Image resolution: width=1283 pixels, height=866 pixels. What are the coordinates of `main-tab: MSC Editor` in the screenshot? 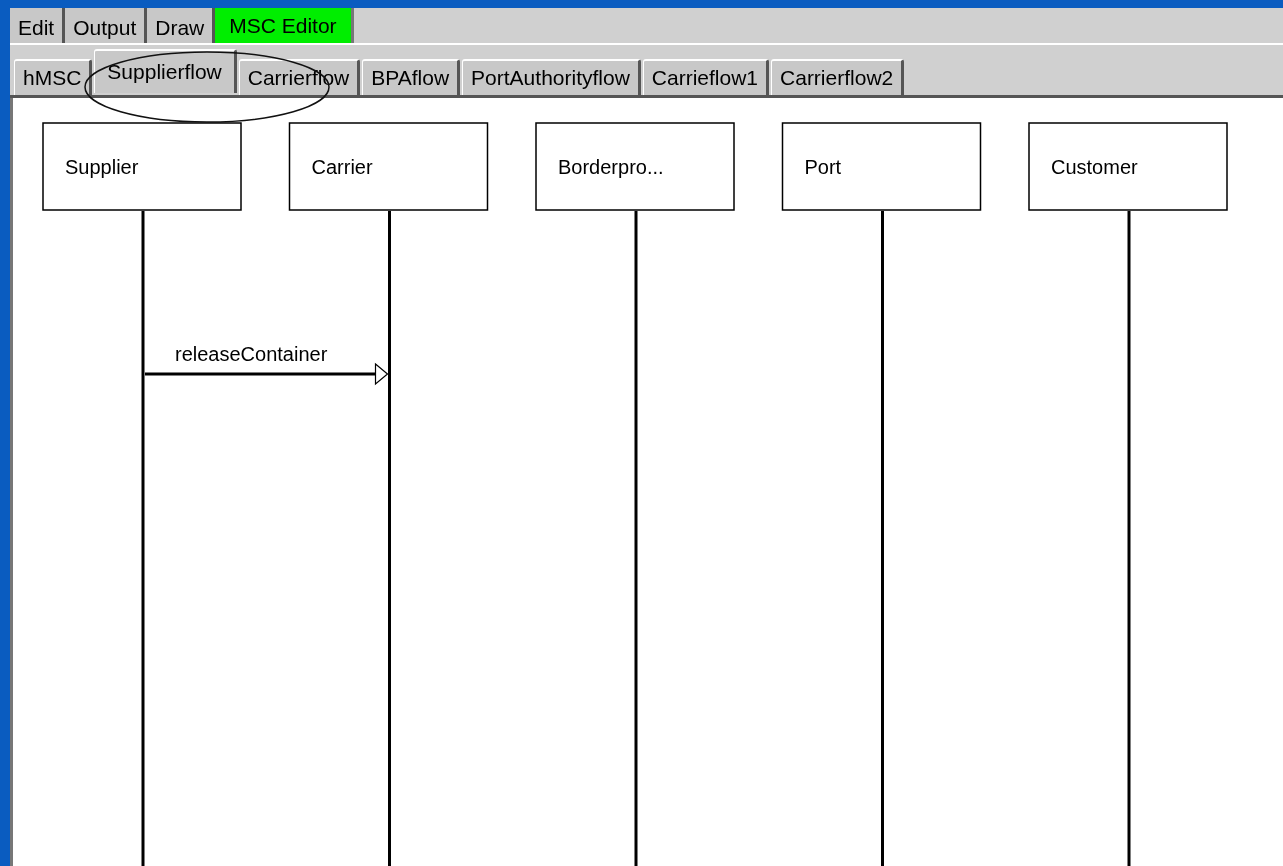 It's located at (284, 25).